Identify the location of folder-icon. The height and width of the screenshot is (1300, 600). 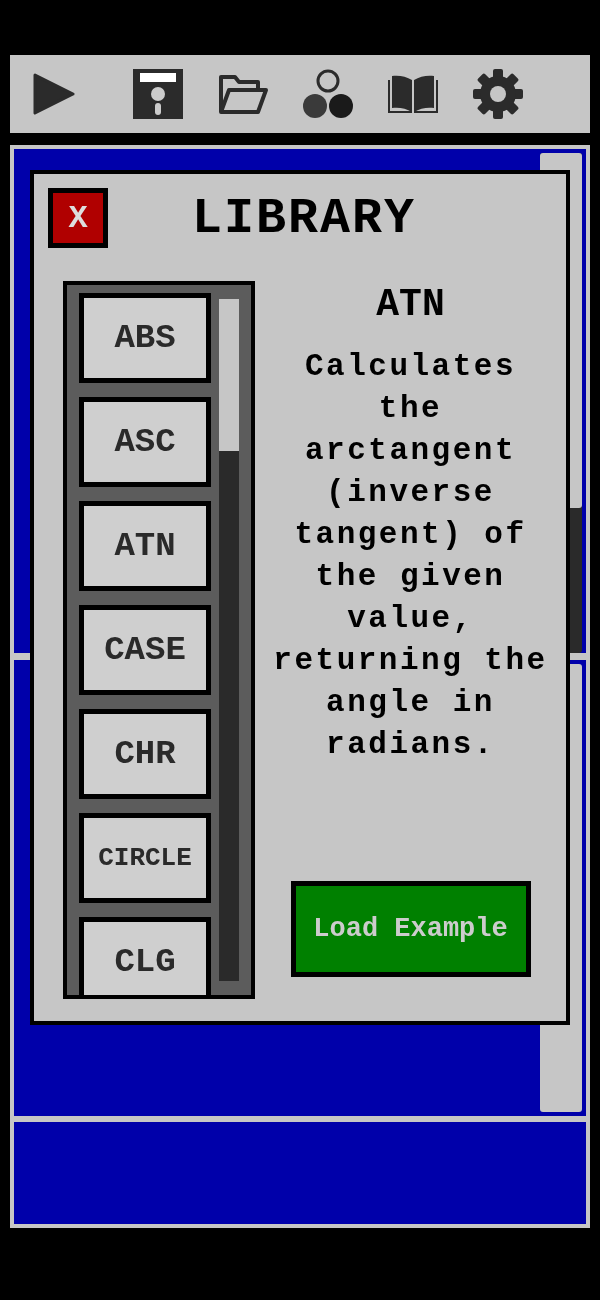
(242, 94).